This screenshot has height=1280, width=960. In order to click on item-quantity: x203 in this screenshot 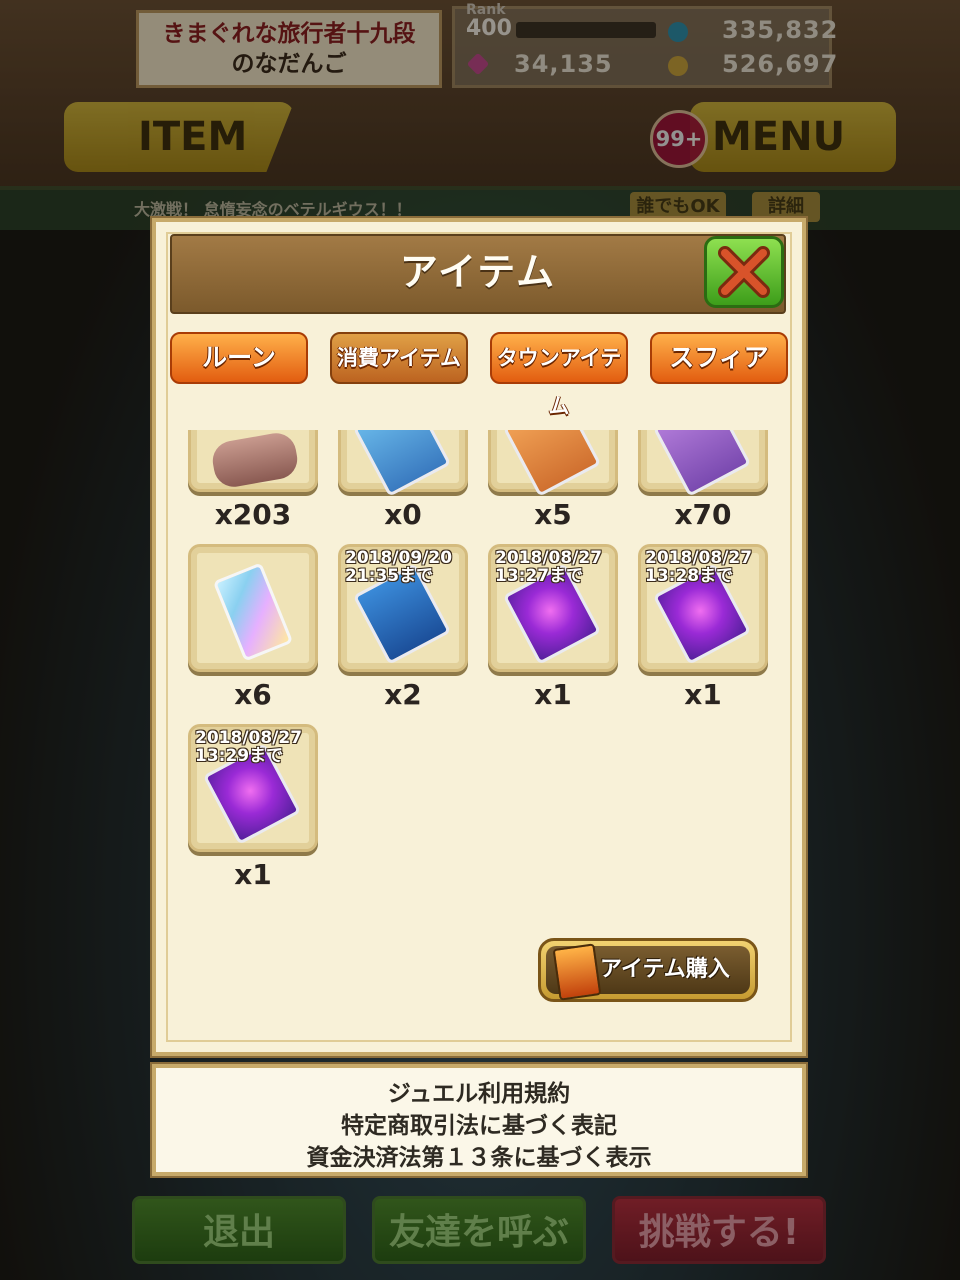, I will do `click(253, 514)`.